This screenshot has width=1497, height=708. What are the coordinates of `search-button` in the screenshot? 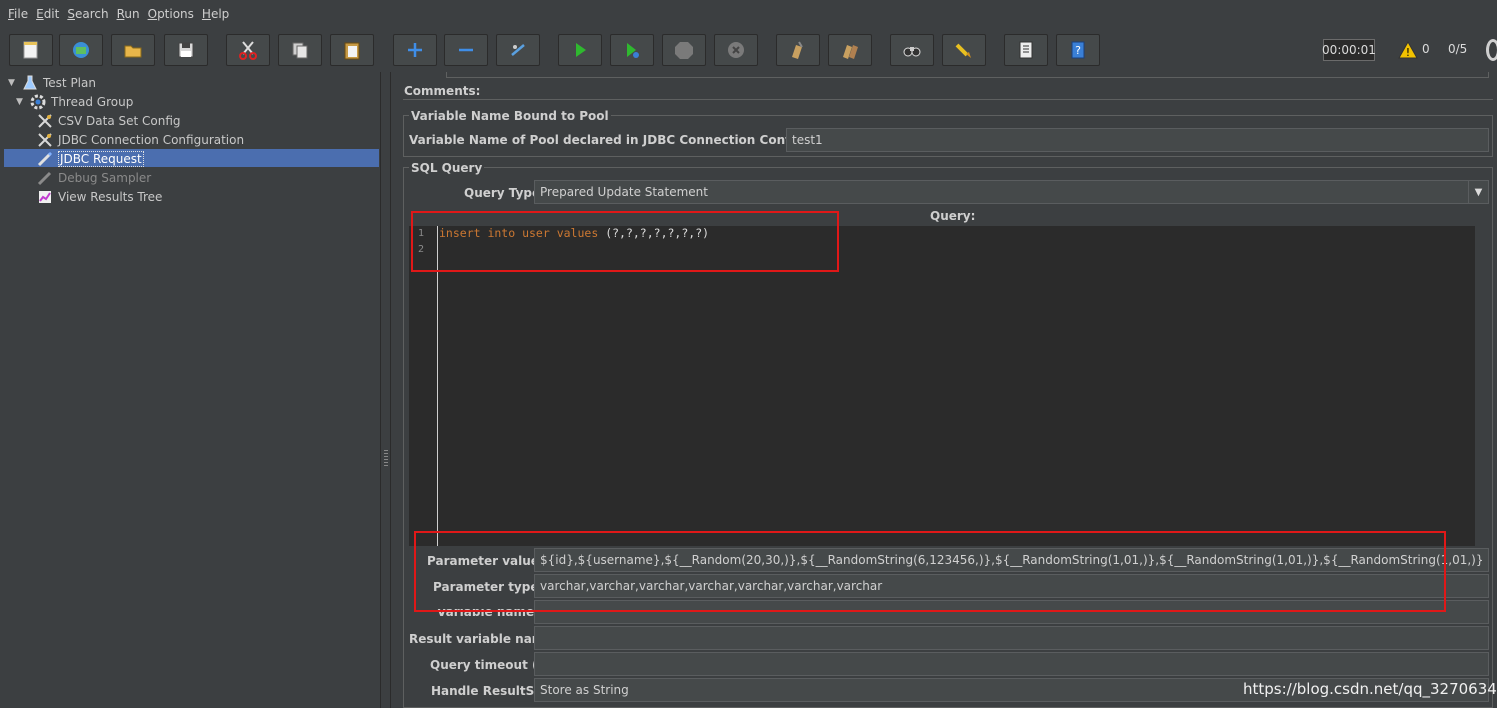 It's located at (912, 50).